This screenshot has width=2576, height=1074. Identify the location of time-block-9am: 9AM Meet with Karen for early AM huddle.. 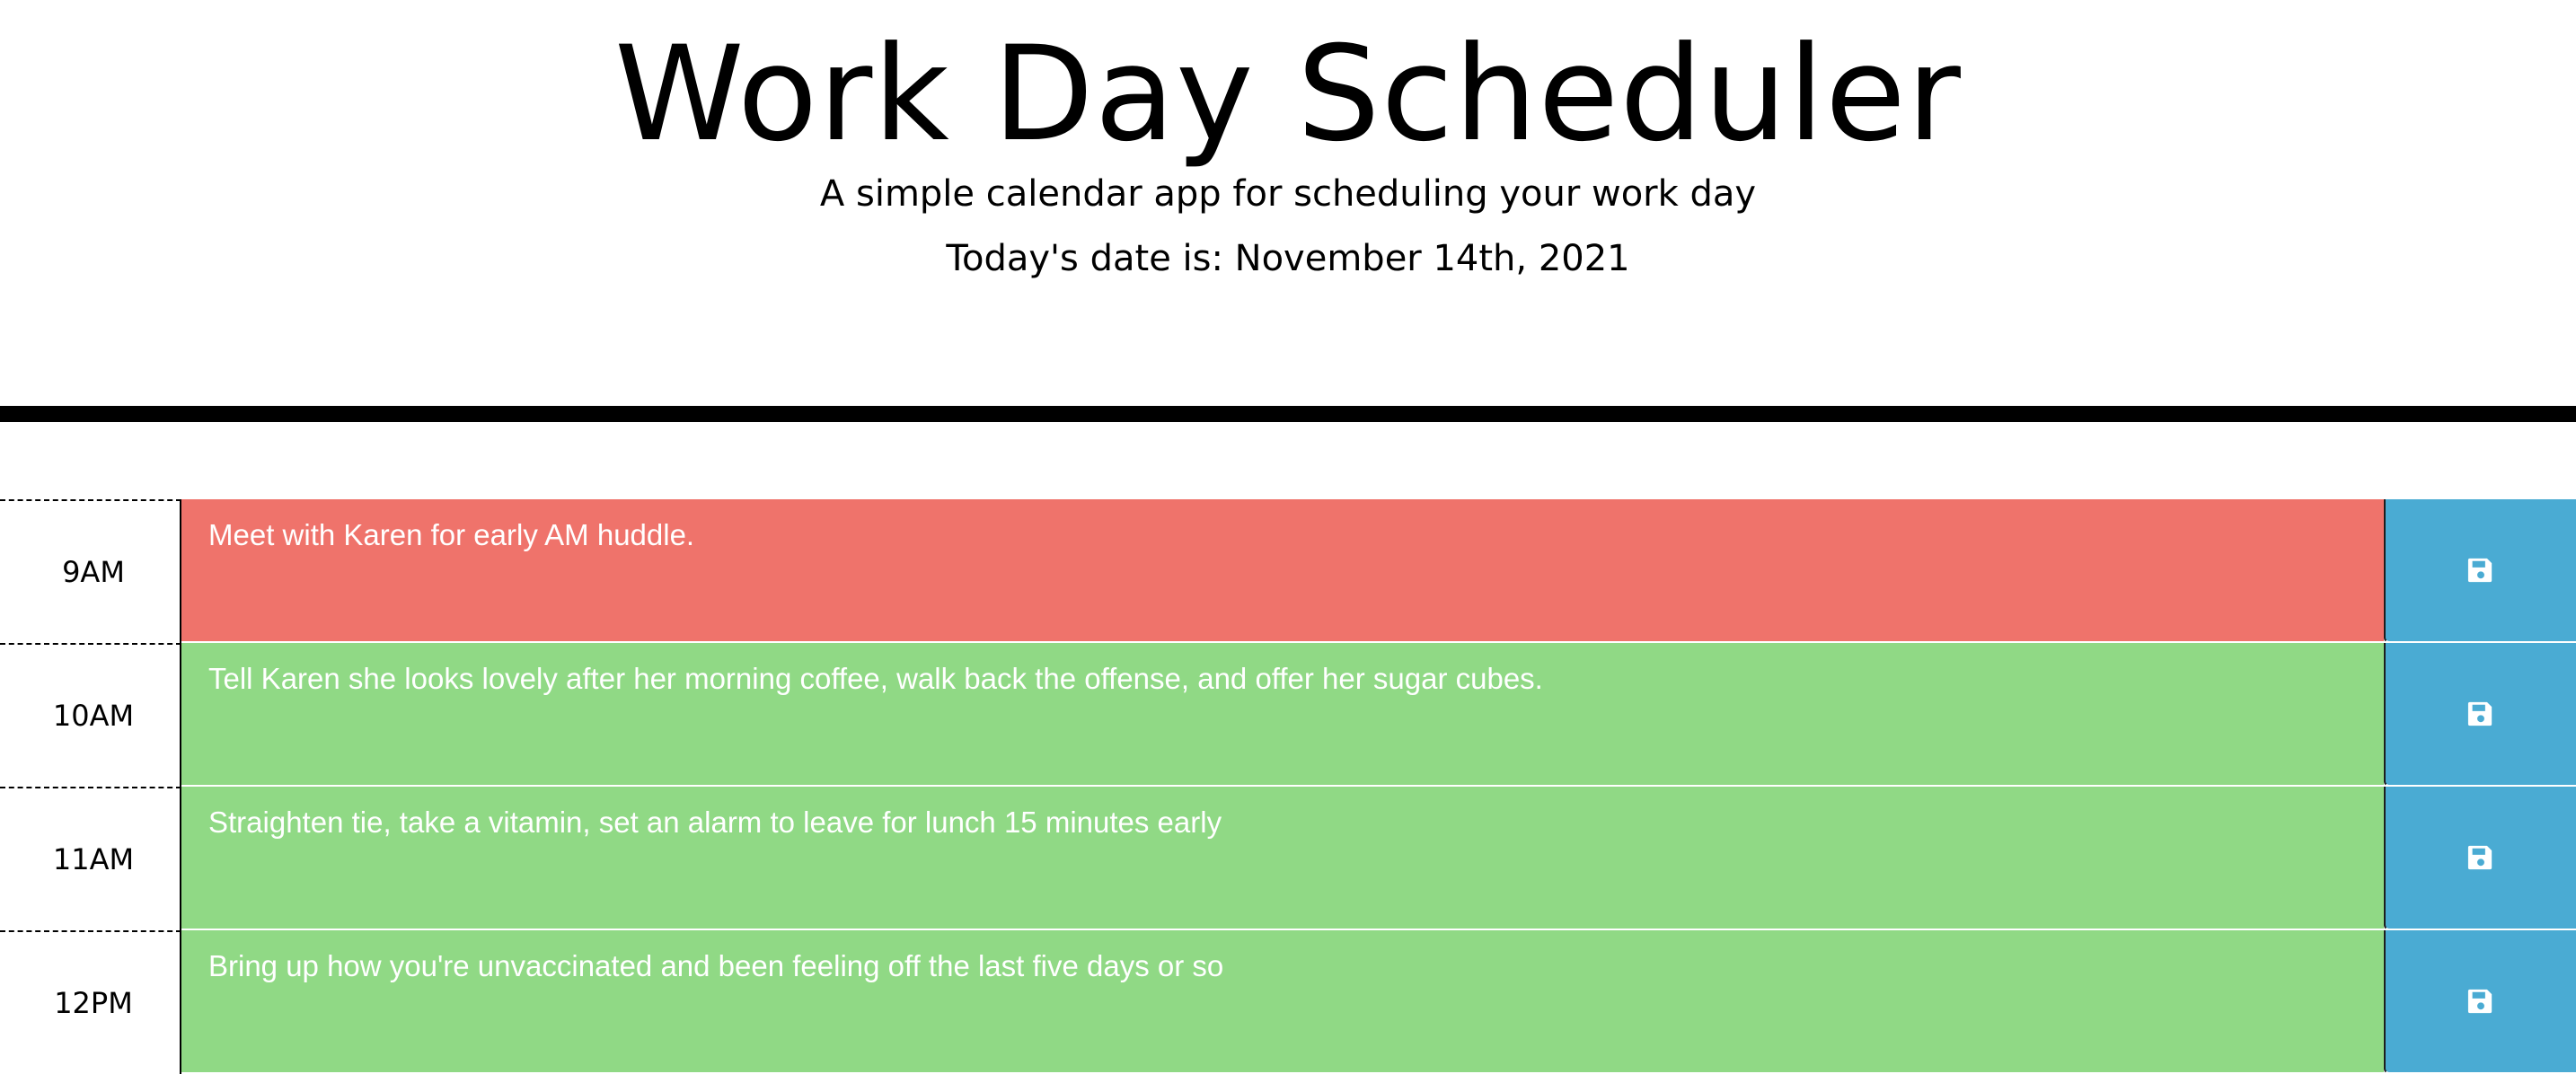
(1288, 571).